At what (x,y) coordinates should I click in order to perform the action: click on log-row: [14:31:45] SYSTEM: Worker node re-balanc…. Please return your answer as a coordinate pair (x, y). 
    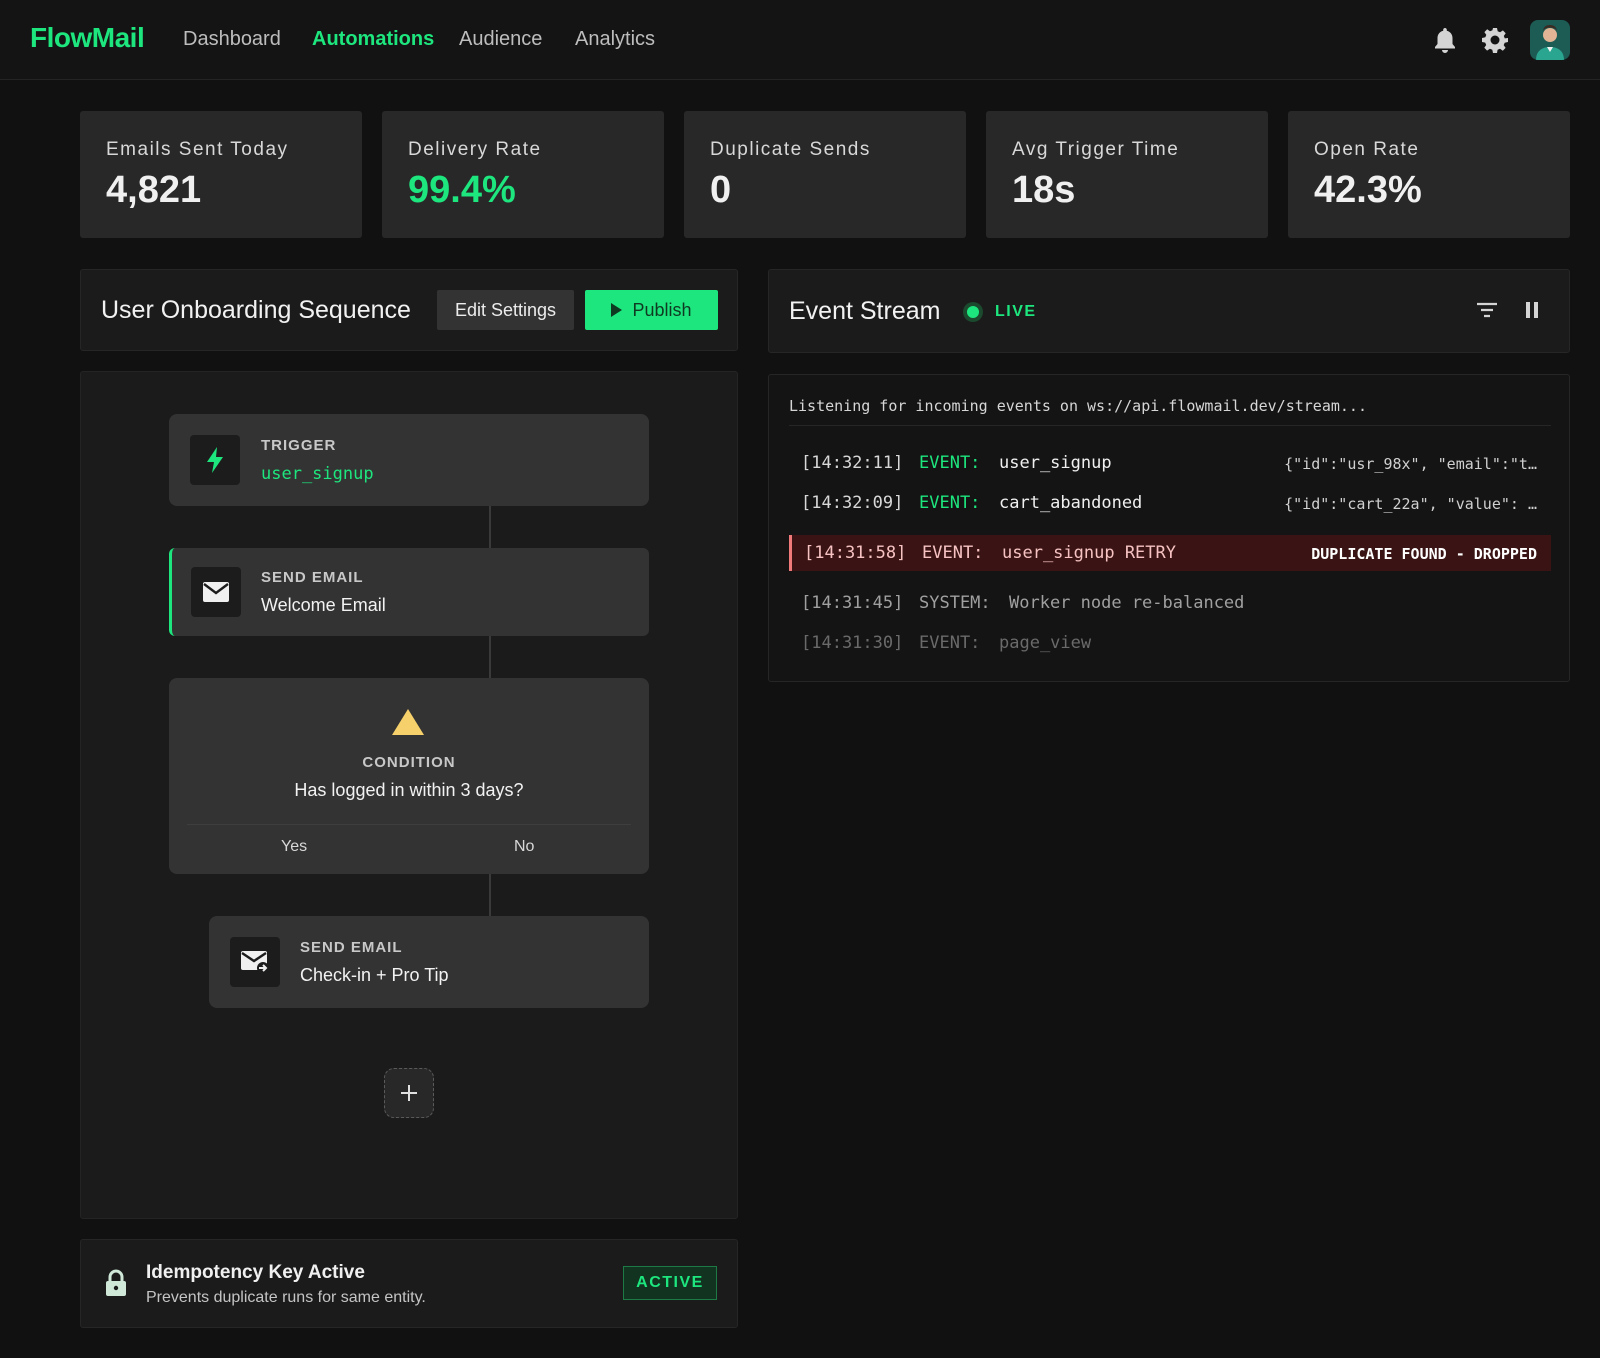
    Looking at the image, I should click on (1170, 603).